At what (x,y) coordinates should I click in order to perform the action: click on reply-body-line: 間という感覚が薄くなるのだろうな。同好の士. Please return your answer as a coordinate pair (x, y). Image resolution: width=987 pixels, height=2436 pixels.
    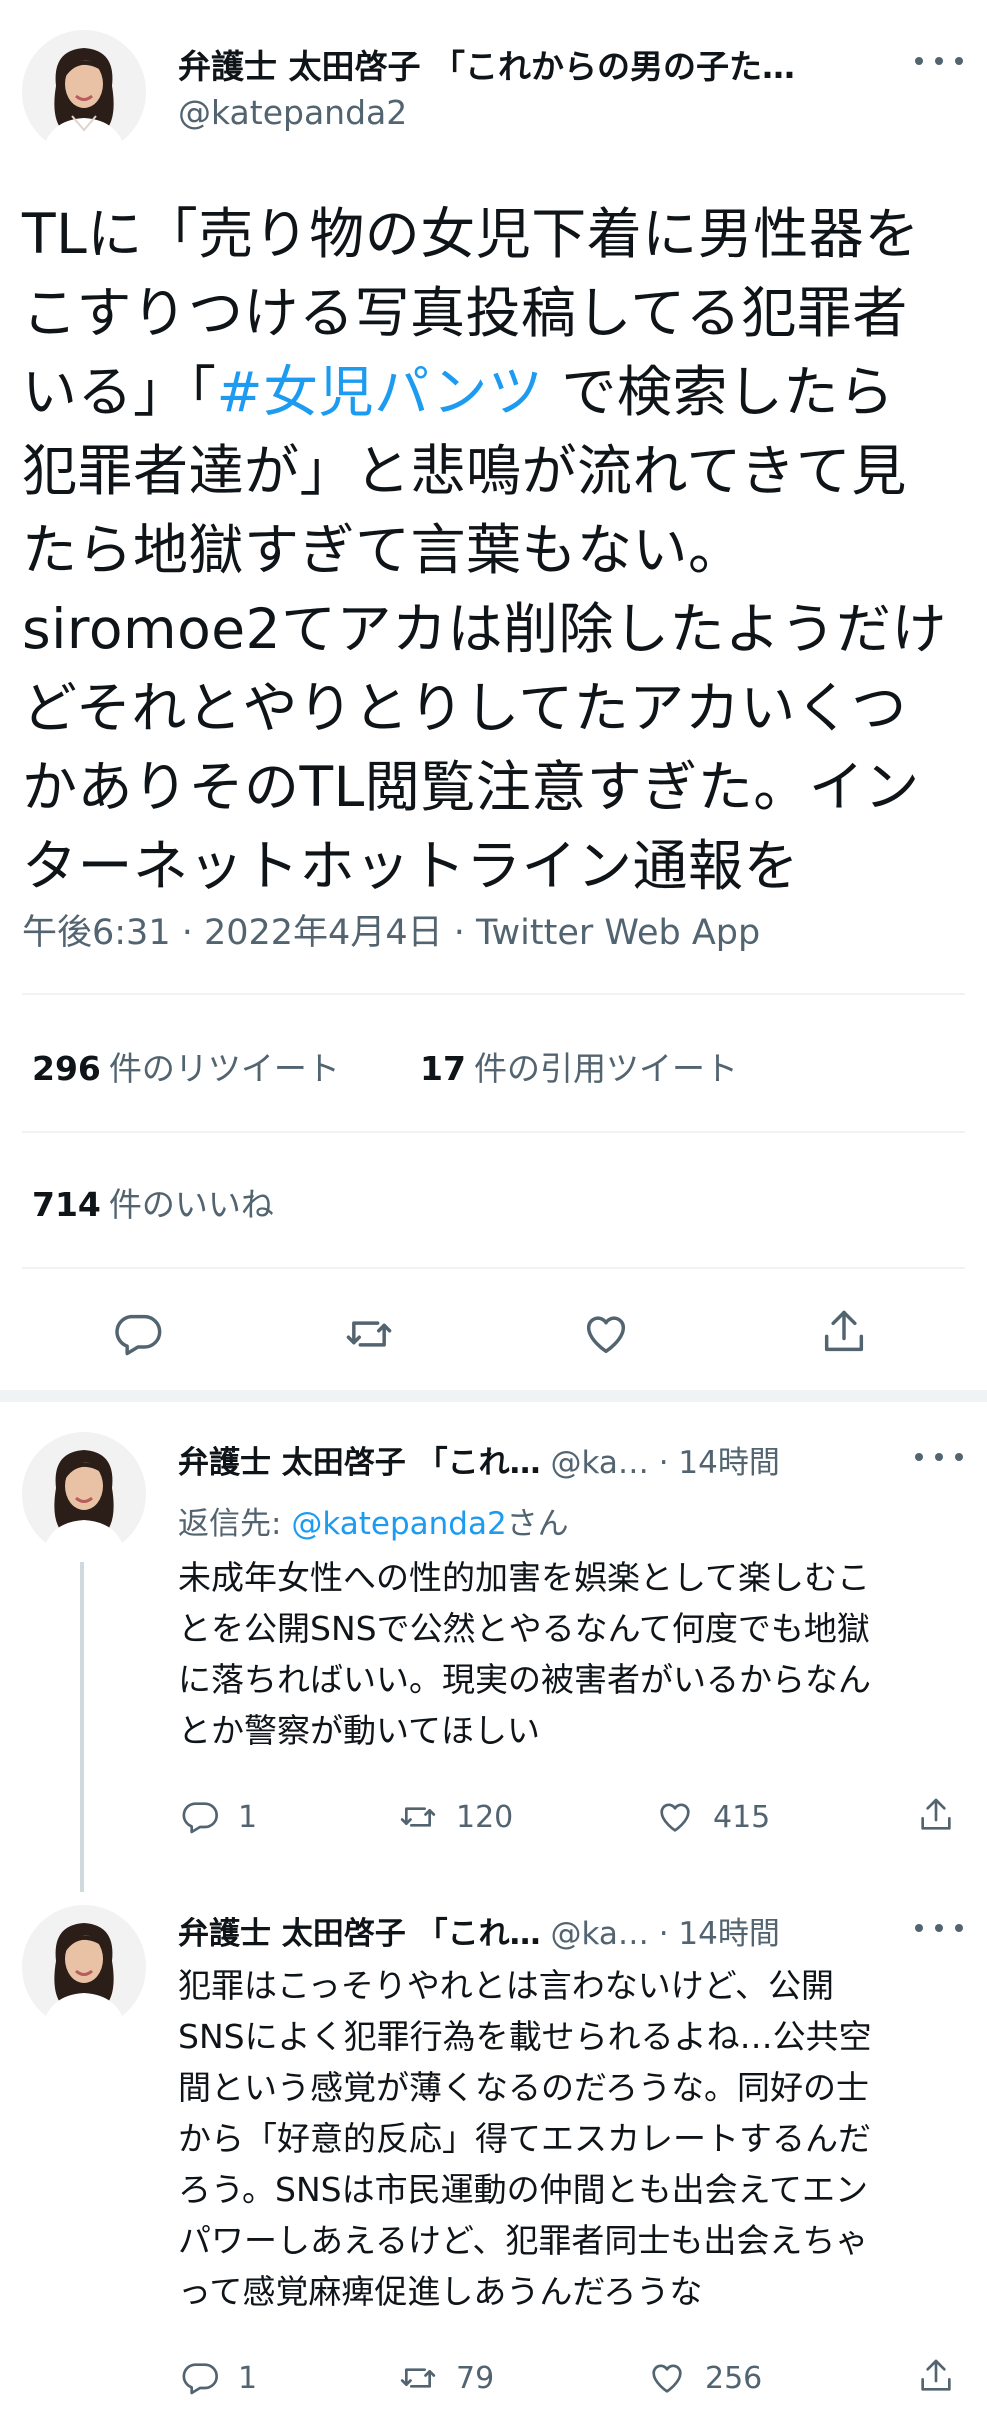
    Looking at the image, I should click on (524, 2087).